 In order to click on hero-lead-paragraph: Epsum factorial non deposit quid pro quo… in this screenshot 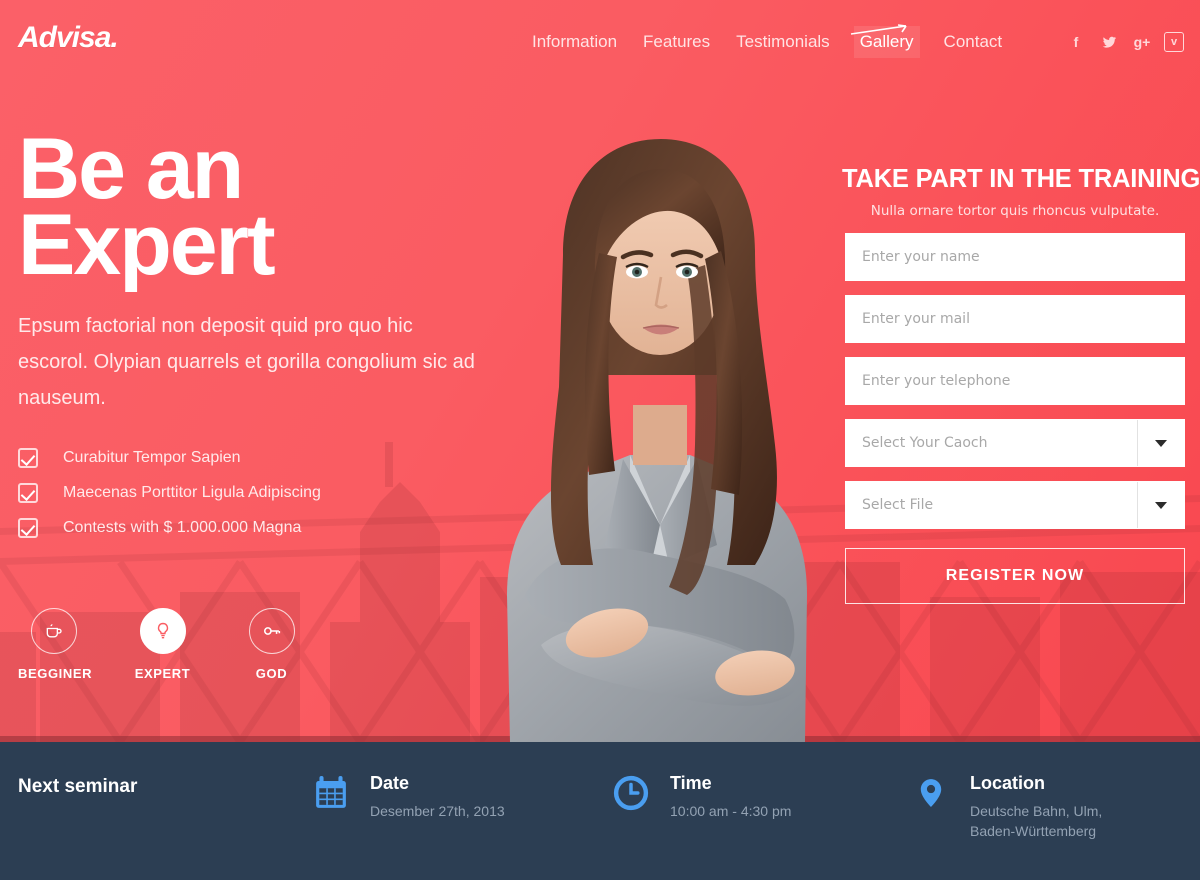, I will do `click(246, 362)`.